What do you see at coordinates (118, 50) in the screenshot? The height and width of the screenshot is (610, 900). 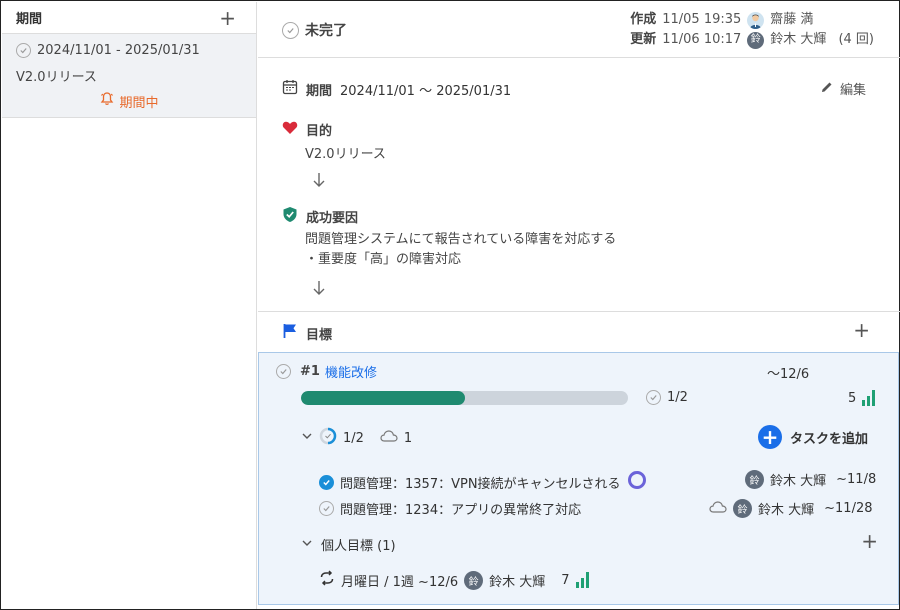 I see `period-range: 2024/11/01 - 2025/01/31` at bounding box center [118, 50].